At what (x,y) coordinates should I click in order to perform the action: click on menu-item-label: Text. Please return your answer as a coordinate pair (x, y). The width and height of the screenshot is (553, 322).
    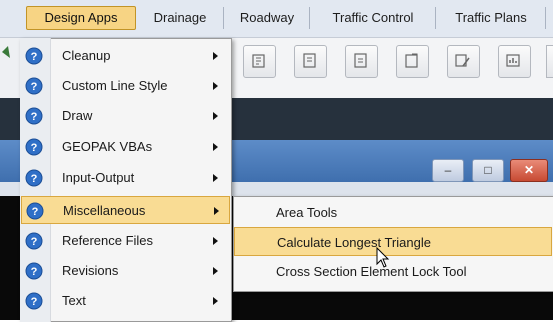
    Looking at the image, I should click on (74, 300).